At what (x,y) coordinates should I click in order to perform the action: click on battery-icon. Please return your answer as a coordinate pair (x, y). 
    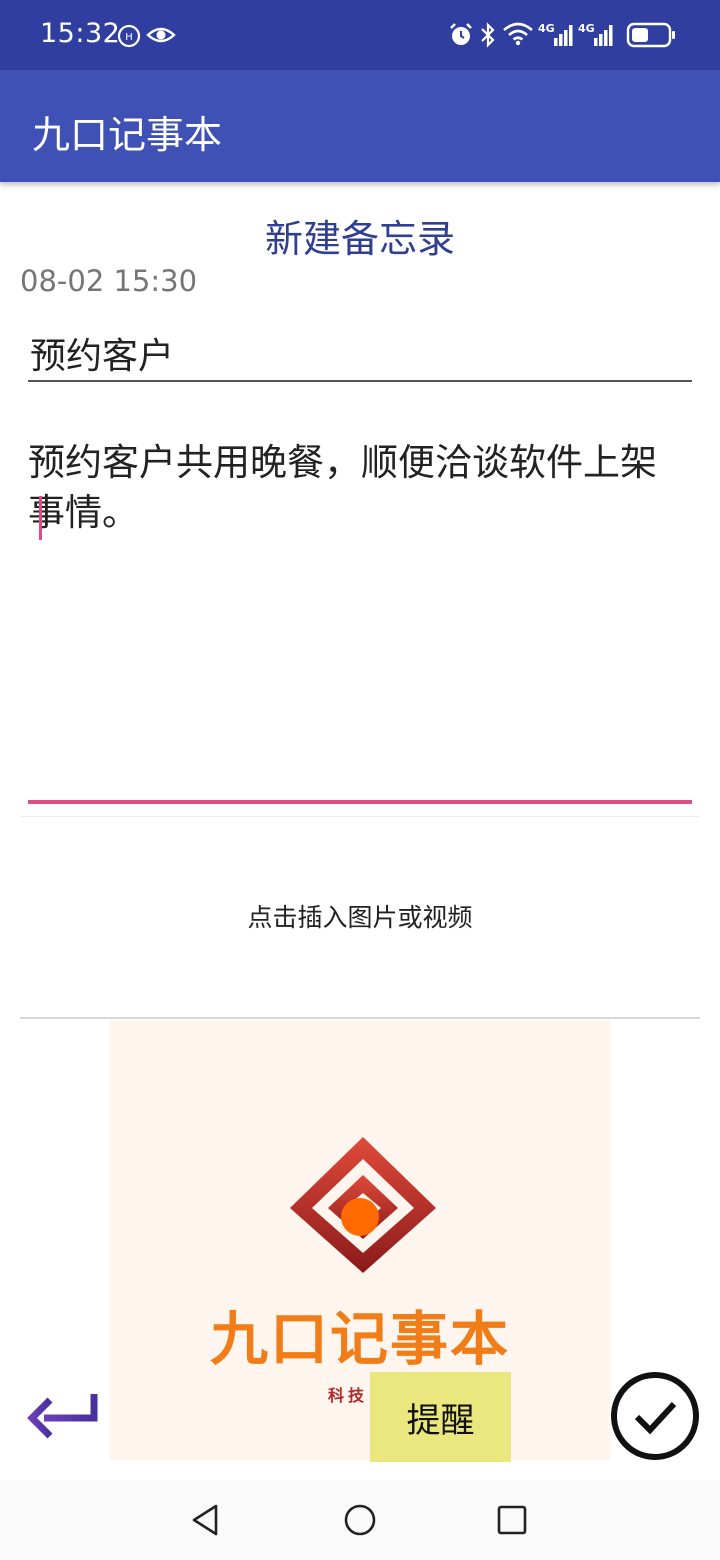
    Looking at the image, I should click on (650, 35).